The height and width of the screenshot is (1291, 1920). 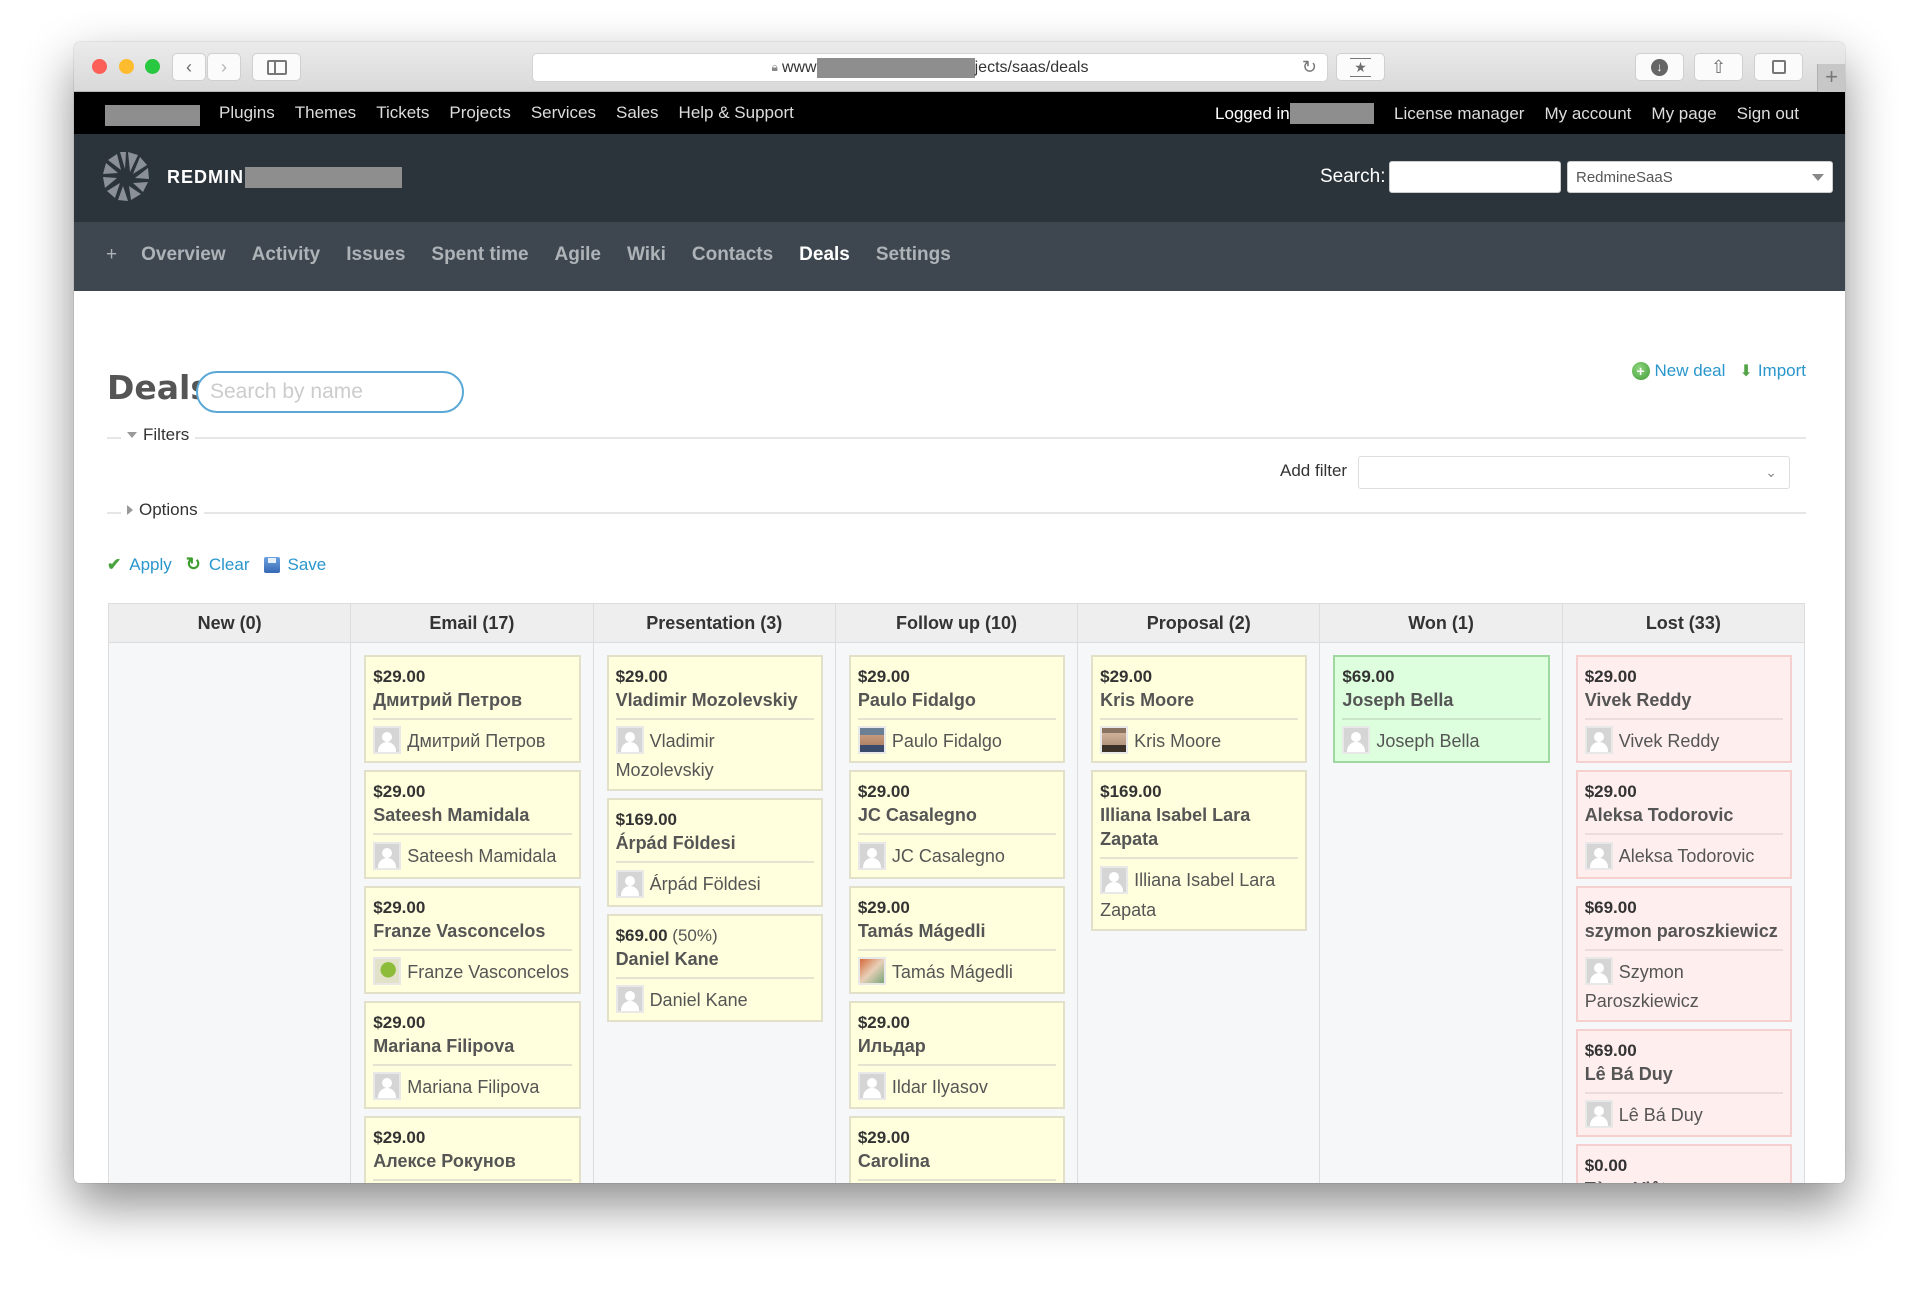 What do you see at coordinates (957, 700) in the screenshot?
I see `deal-name-link: Paulo Fidalgo` at bounding box center [957, 700].